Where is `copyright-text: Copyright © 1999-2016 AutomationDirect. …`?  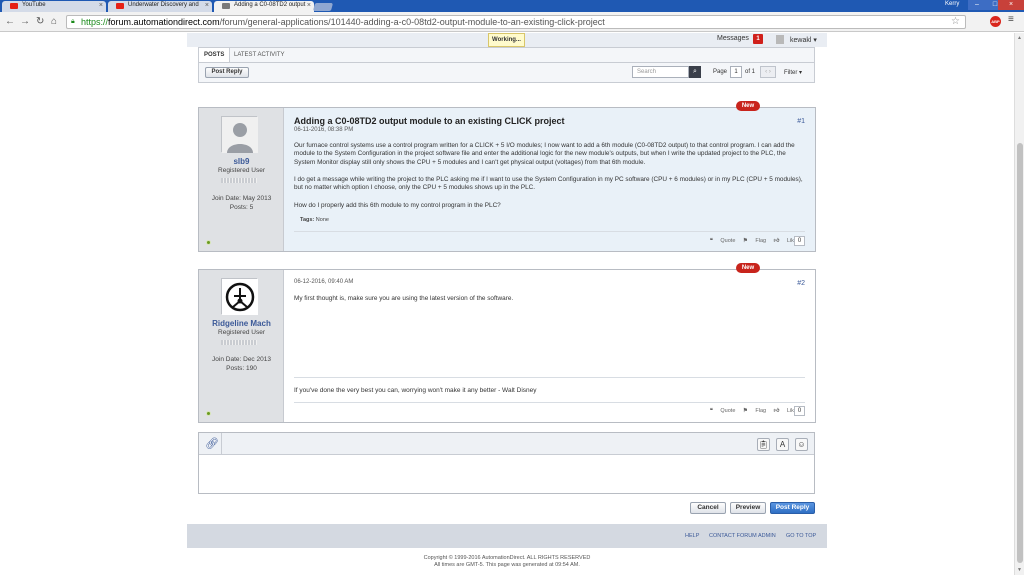 copyright-text: Copyright © 1999-2016 AutomationDirect. … is located at coordinates (507, 558).